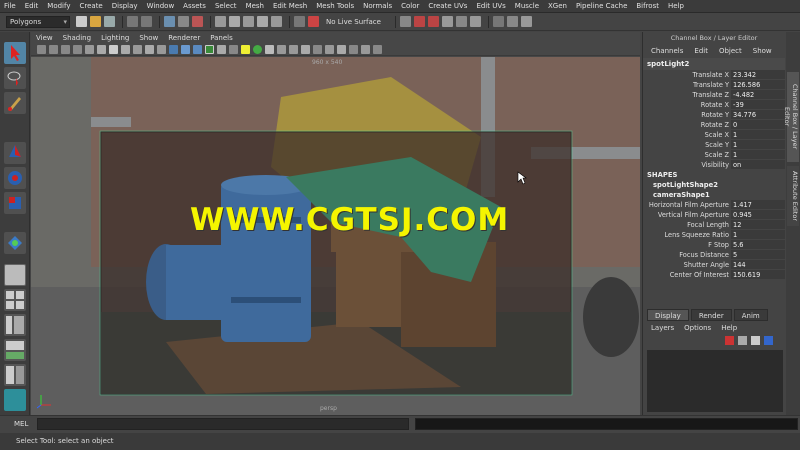 The image size is (800, 450). What do you see at coordinates (758, 125) in the screenshot?
I see `attr-value-field: 0` at bounding box center [758, 125].